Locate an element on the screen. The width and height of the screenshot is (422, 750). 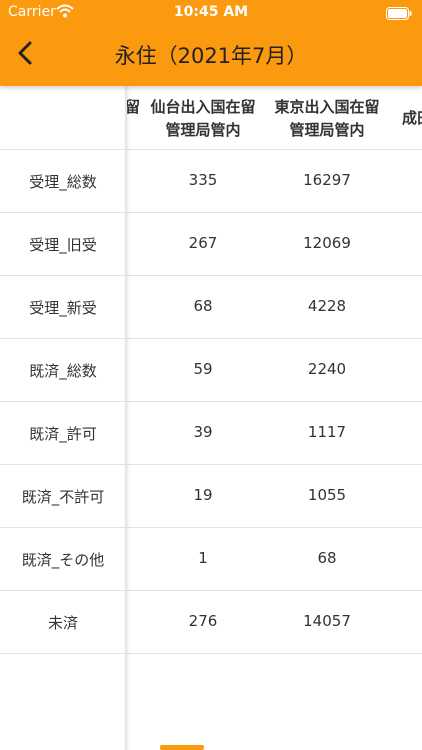
status-bar: Carrier 10:45 AM is located at coordinates (211, 12).